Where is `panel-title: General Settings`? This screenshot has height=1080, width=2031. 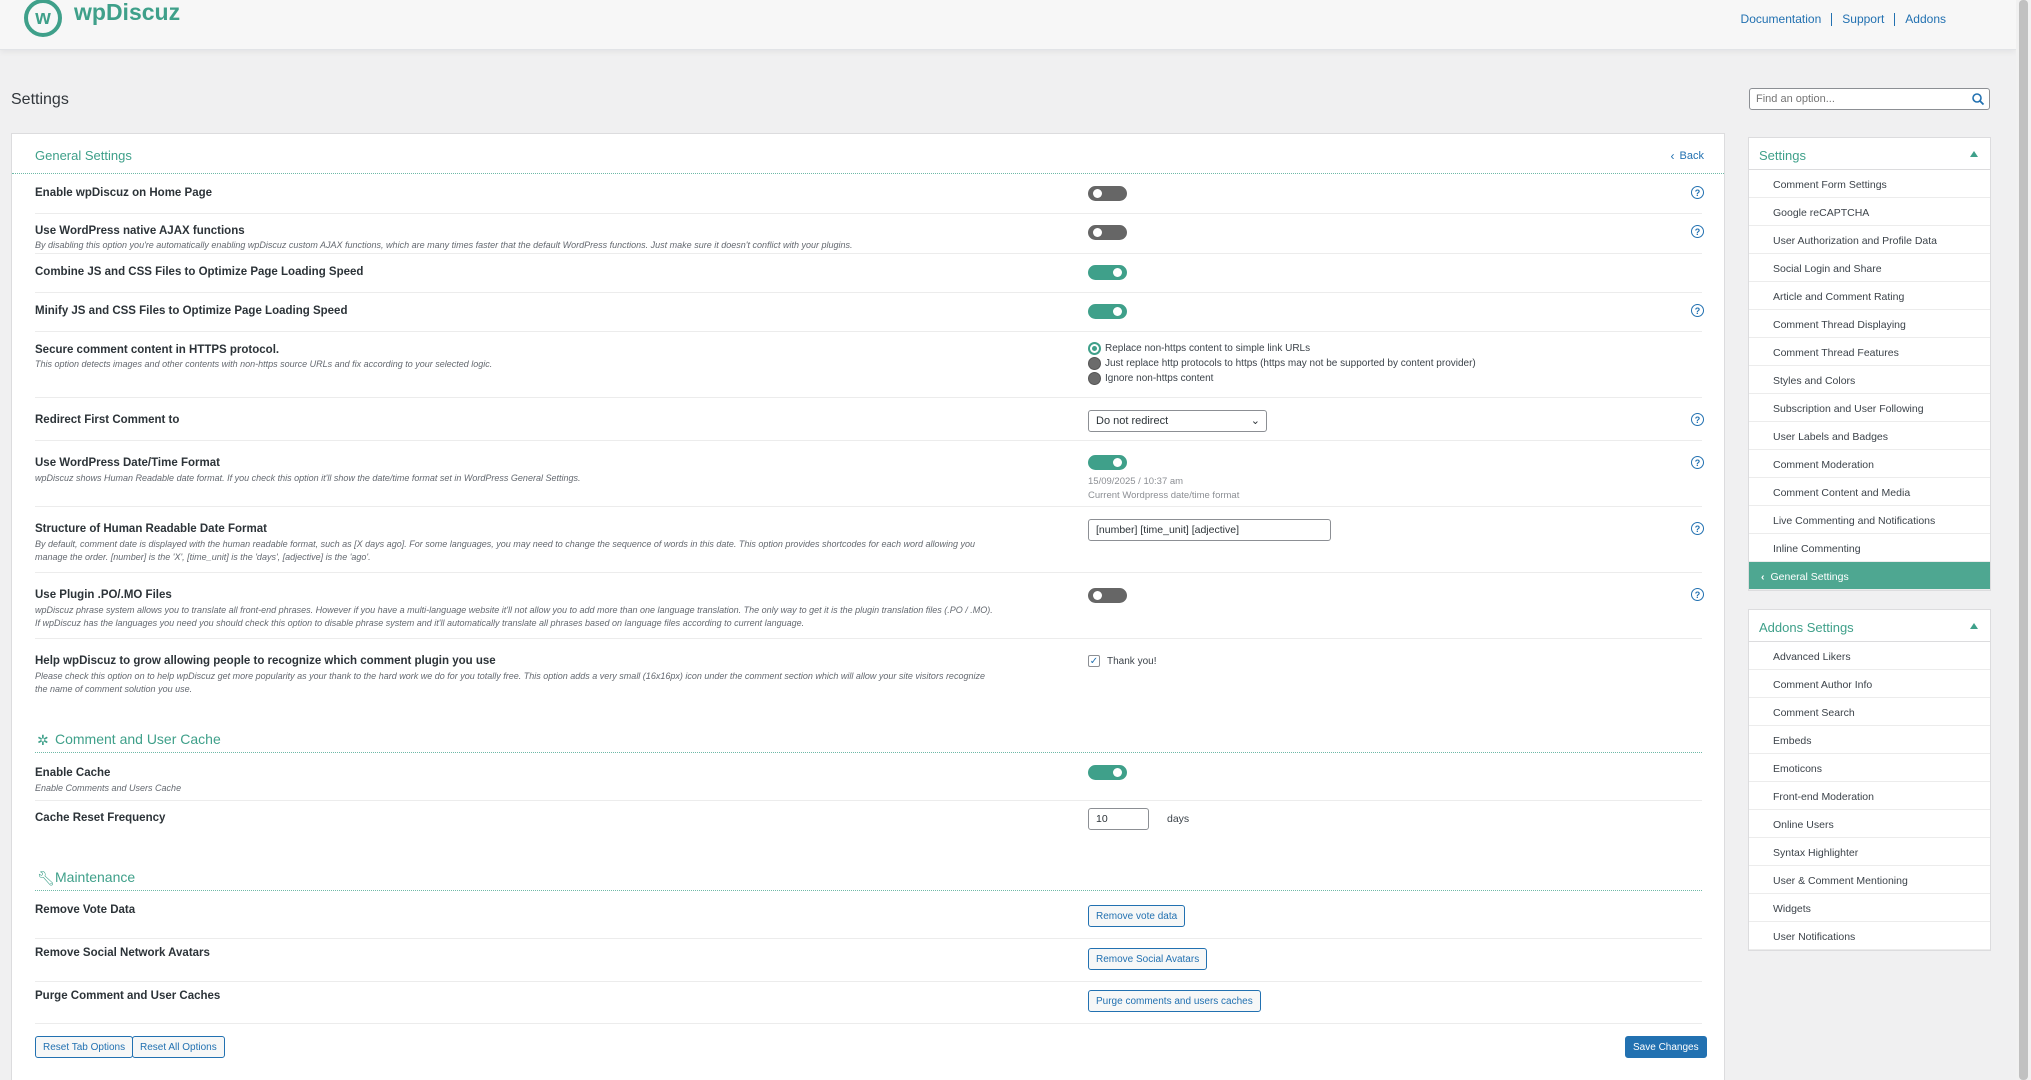
panel-title: General Settings is located at coordinates (83, 155).